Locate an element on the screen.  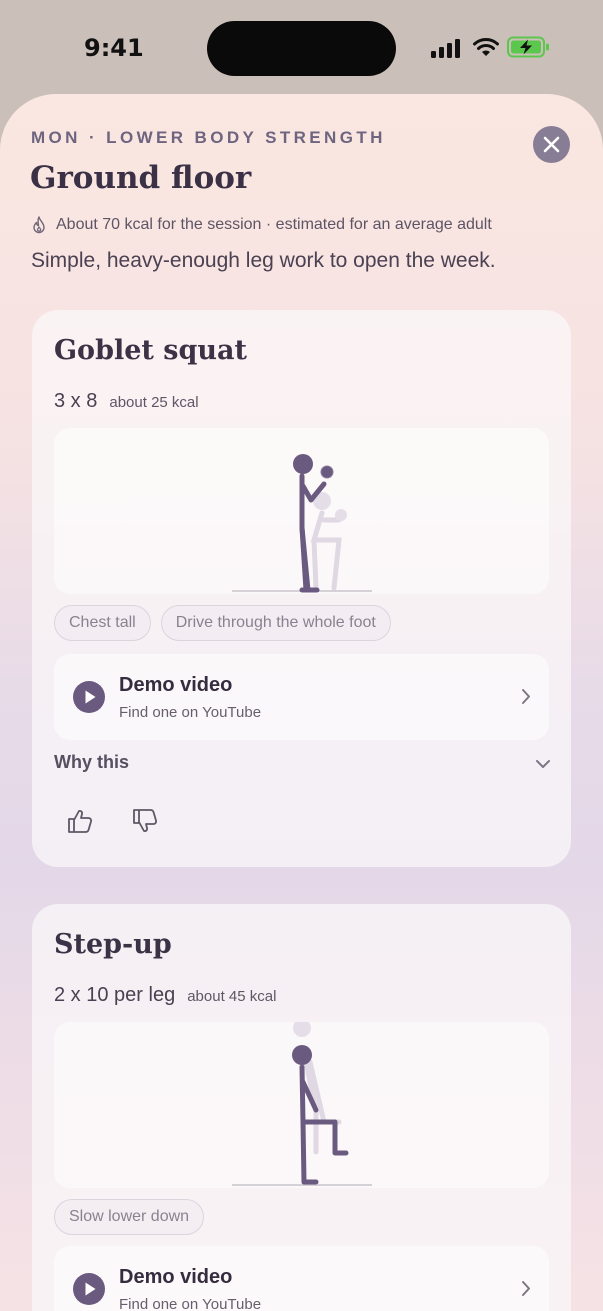
step-up-illustration is located at coordinates (301, 1105).